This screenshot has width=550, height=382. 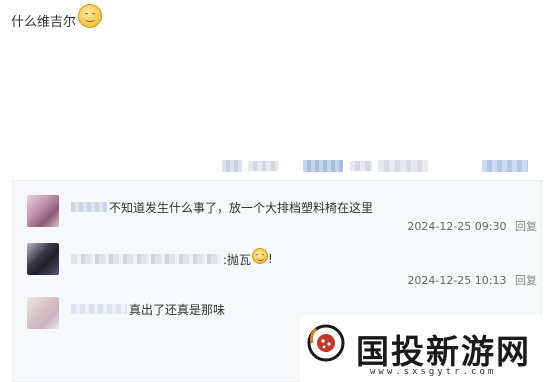 What do you see at coordinates (505, 166) in the screenshot?
I see `blurred-action-button` at bounding box center [505, 166].